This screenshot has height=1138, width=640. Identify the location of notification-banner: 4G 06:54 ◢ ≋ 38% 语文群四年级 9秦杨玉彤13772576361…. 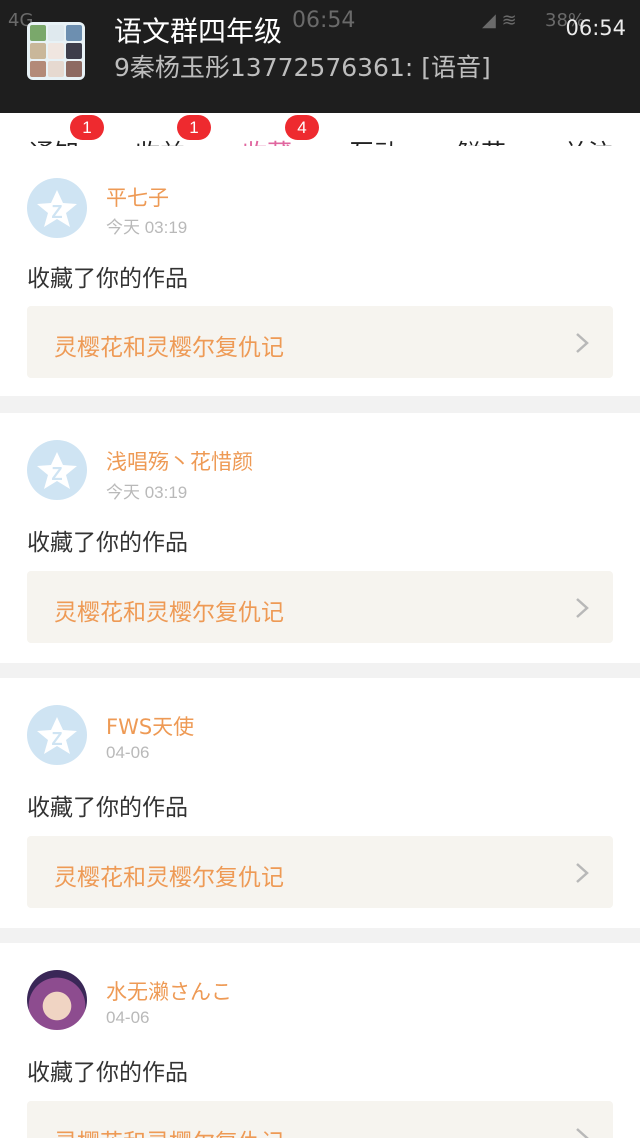
(320, 56).